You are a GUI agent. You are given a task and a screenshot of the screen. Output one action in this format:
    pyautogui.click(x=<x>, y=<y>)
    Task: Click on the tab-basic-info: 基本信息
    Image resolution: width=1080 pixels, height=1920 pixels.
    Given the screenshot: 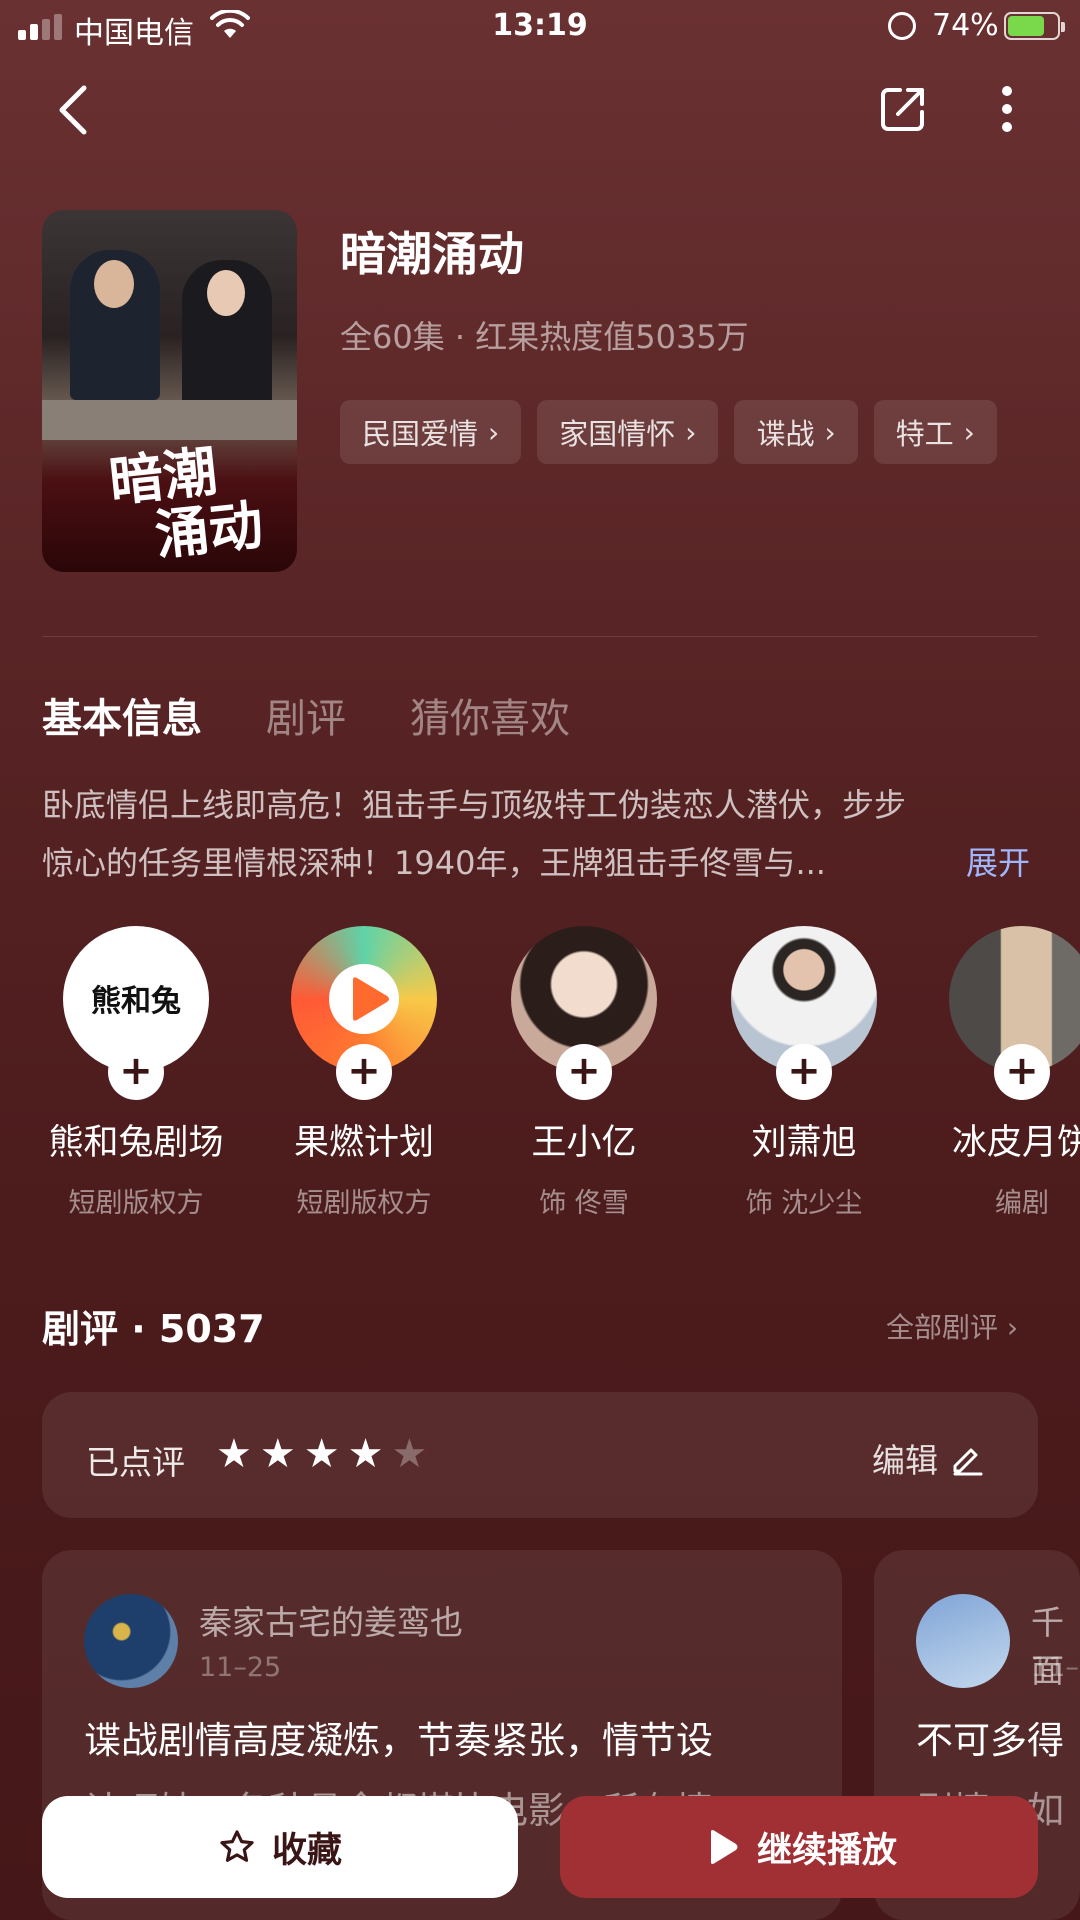 What is the action you would take?
    pyautogui.click(x=122, y=715)
    